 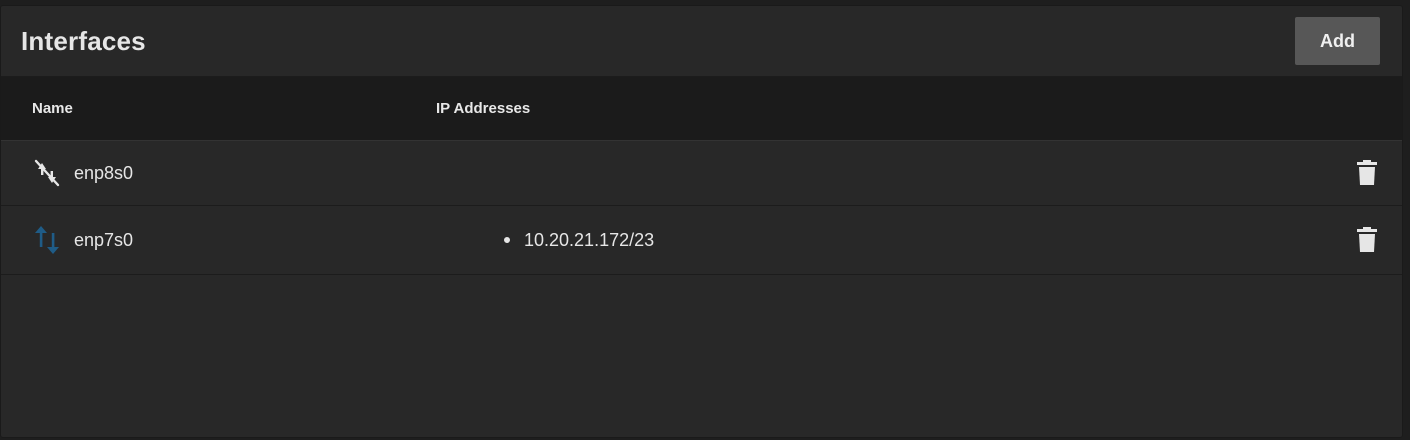 What do you see at coordinates (919, 108) in the screenshot?
I see `column-header-ip-addresses: IP Addresses` at bounding box center [919, 108].